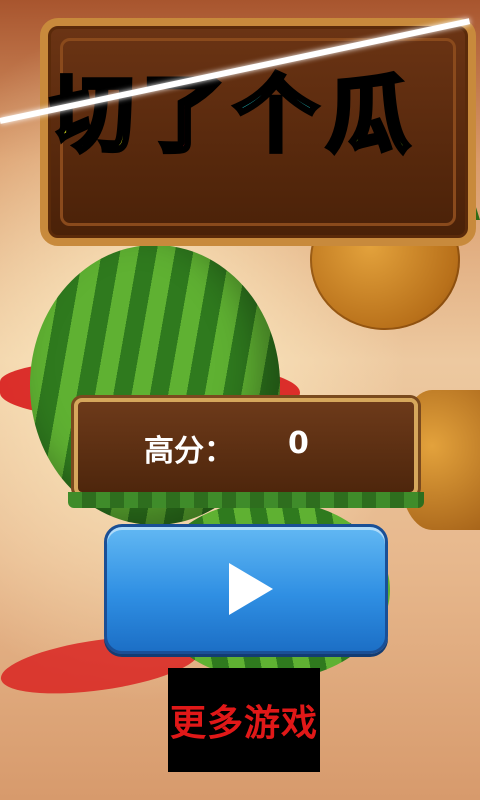 Image resolution: width=480 pixels, height=800 pixels. What do you see at coordinates (230, 108) in the screenshot?
I see `game-title: 切 了 个 瓜` at bounding box center [230, 108].